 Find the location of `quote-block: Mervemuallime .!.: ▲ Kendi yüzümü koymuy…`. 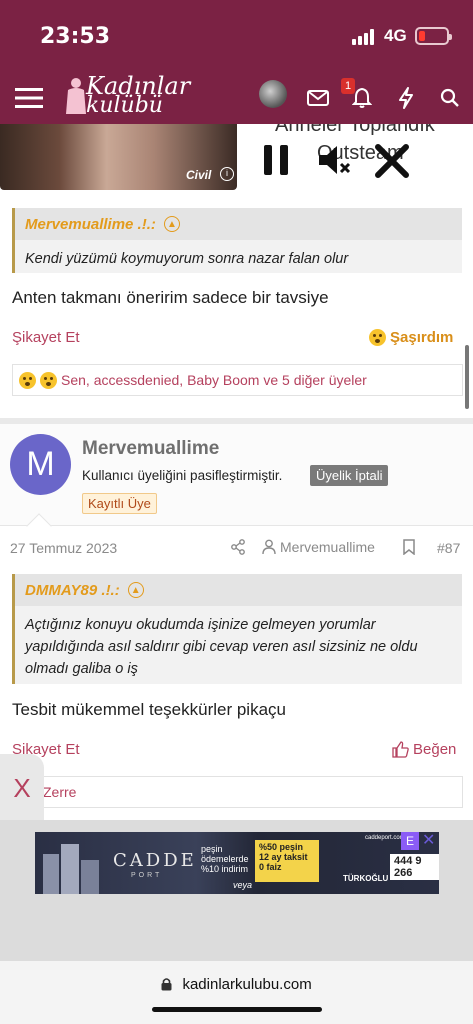

quote-block: Mervemuallime .!.: ▲ Kendi yüzümü koymuy… is located at coordinates (237, 240).